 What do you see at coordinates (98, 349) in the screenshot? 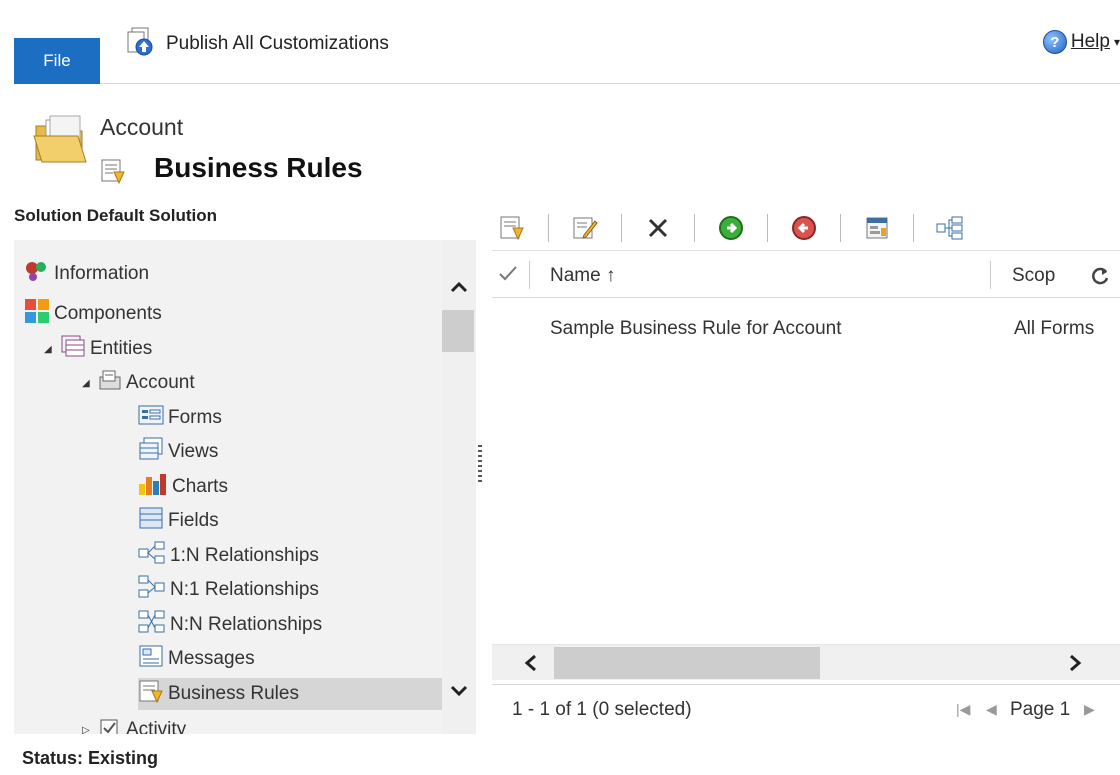
I see `nav-item-entities: ◢ Entities` at bounding box center [98, 349].